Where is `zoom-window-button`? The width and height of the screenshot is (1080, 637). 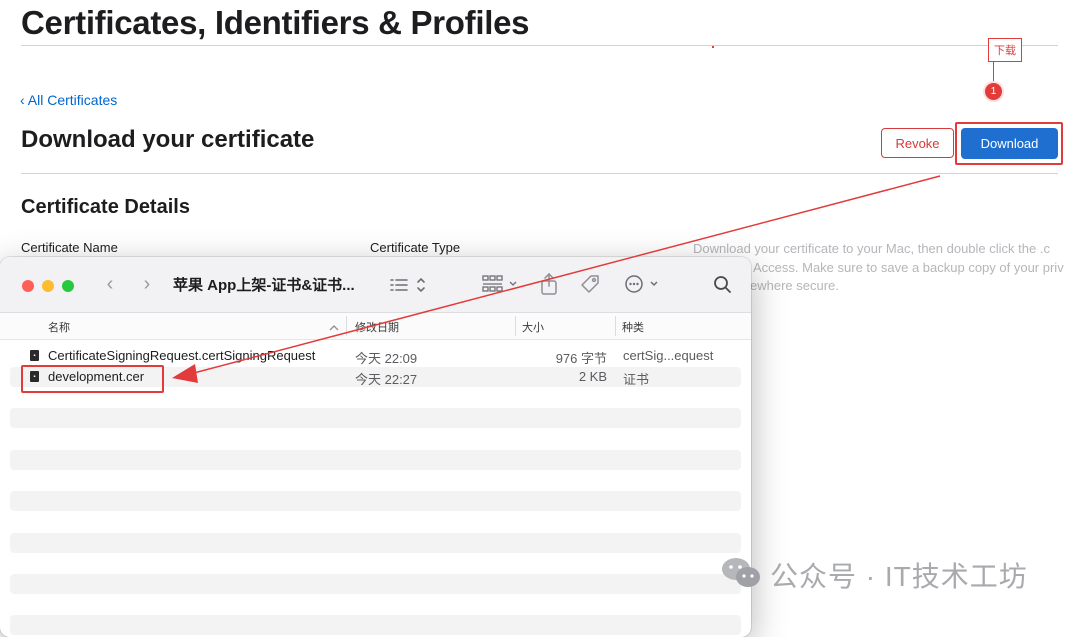
zoom-window-button is located at coordinates (68, 286).